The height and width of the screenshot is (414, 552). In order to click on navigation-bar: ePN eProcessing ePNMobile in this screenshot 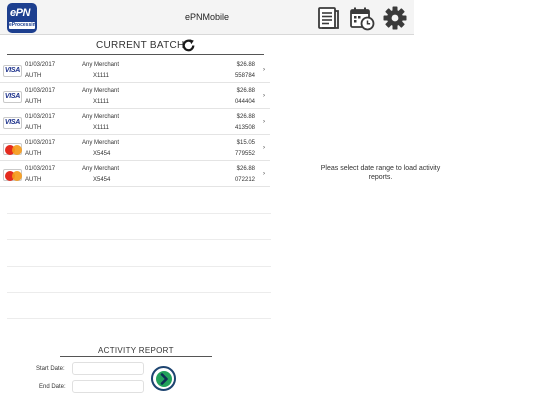, I will do `click(207, 17)`.